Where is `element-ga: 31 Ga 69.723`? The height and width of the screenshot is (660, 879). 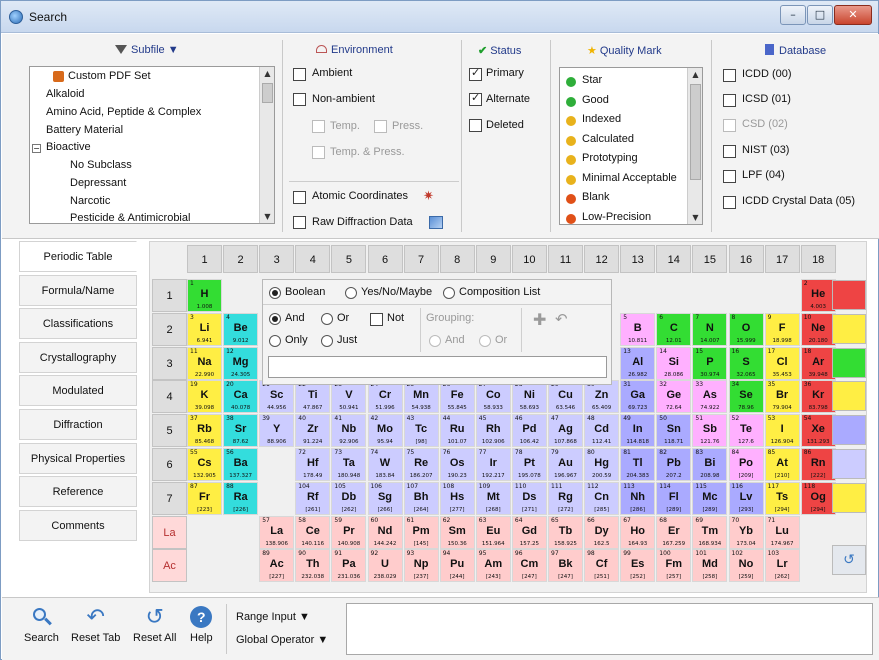 element-ga: 31 Ga 69.723 is located at coordinates (638, 397).